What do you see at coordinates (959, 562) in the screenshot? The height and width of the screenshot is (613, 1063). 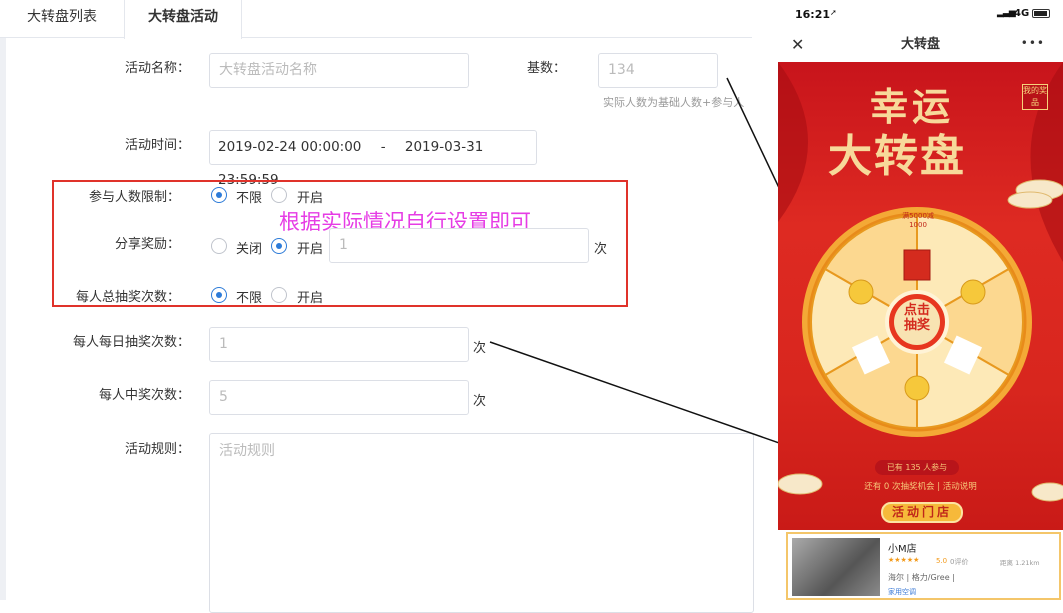 I see `store-reviews: 0评价` at bounding box center [959, 562].